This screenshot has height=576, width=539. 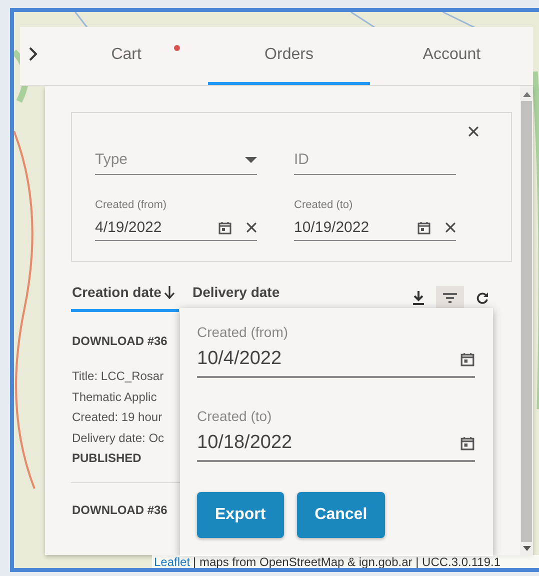 I want to click on order-detail: Thematic Applic, so click(x=114, y=397).